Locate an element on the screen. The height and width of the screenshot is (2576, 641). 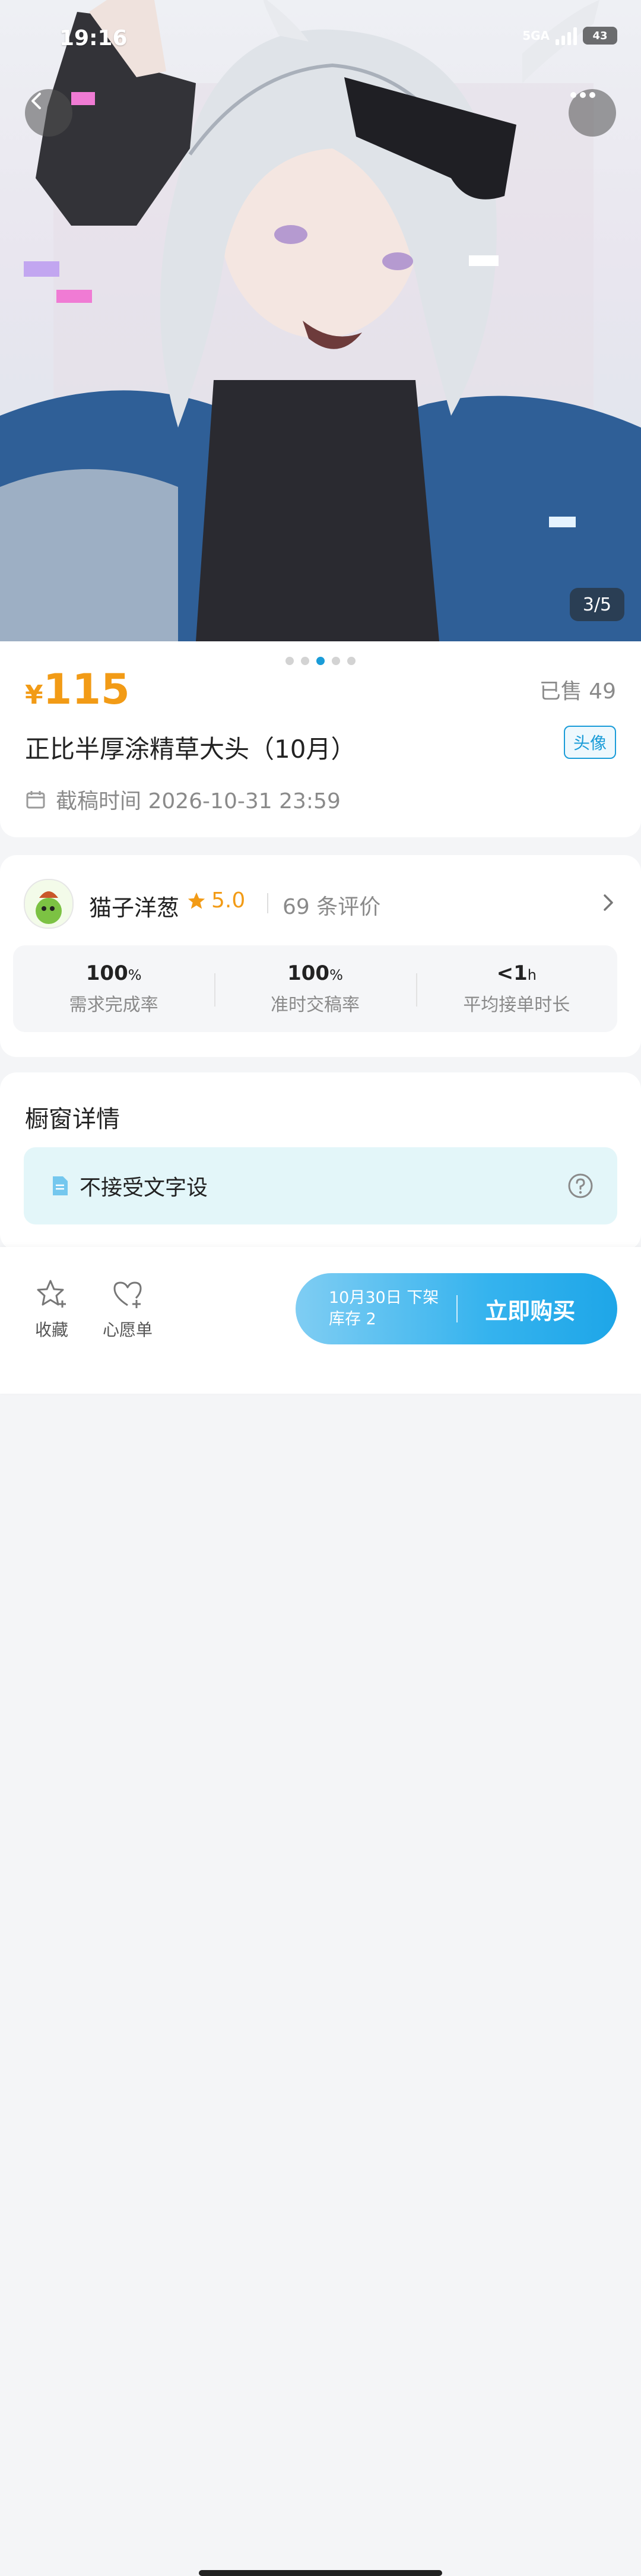
buy-divider is located at coordinates (457, 1308).